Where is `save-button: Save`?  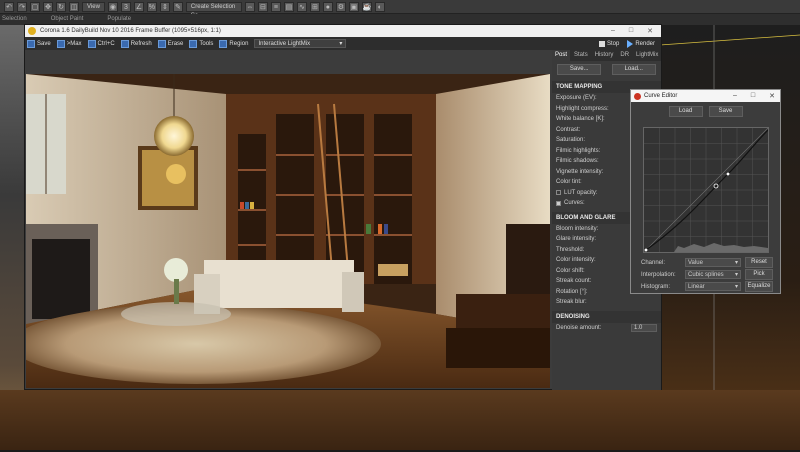
save-button: Save is located at coordinates (39, 43).